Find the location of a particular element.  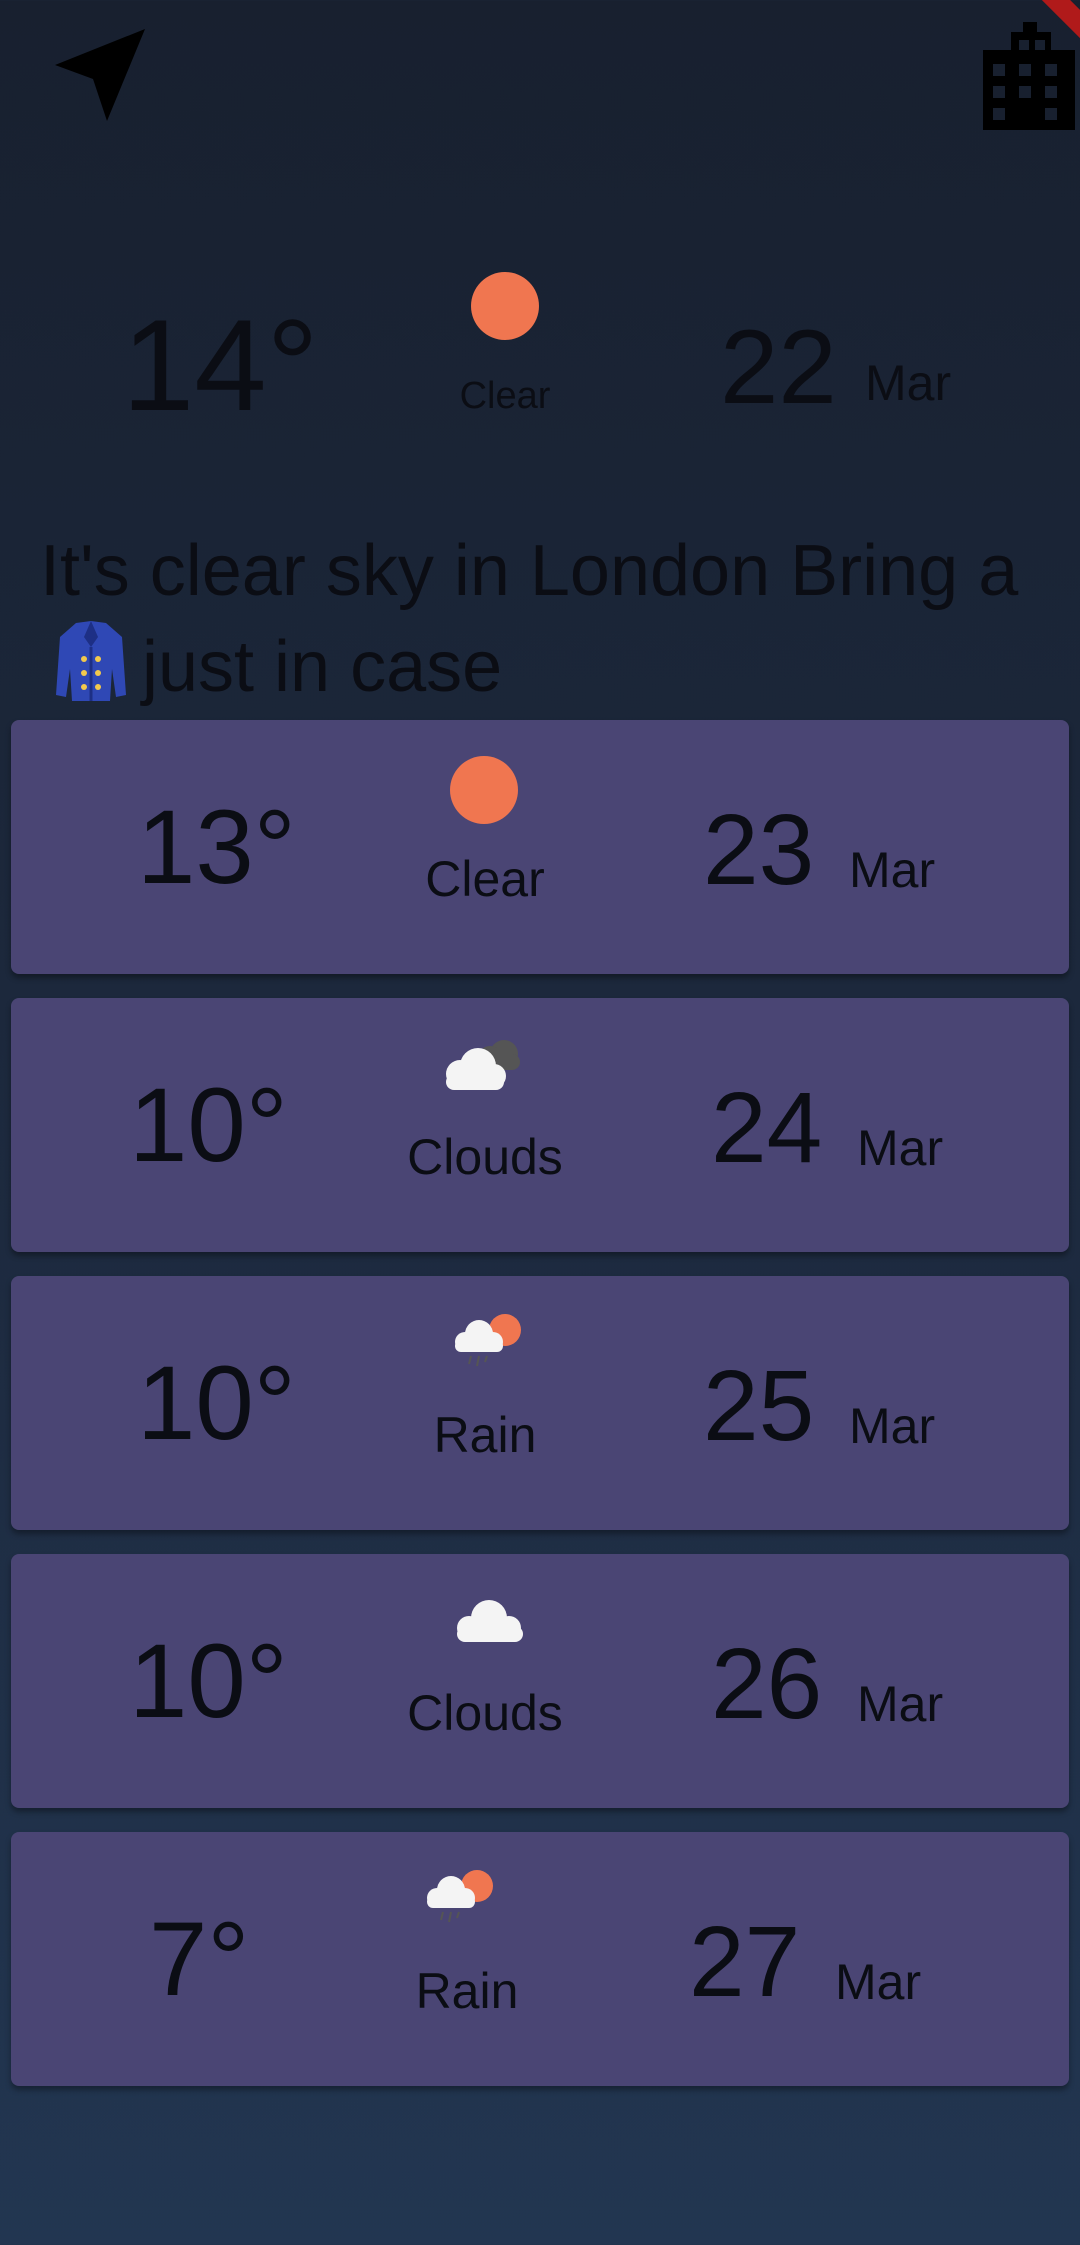

current-month: Mar is located at coordinates (908, 383).